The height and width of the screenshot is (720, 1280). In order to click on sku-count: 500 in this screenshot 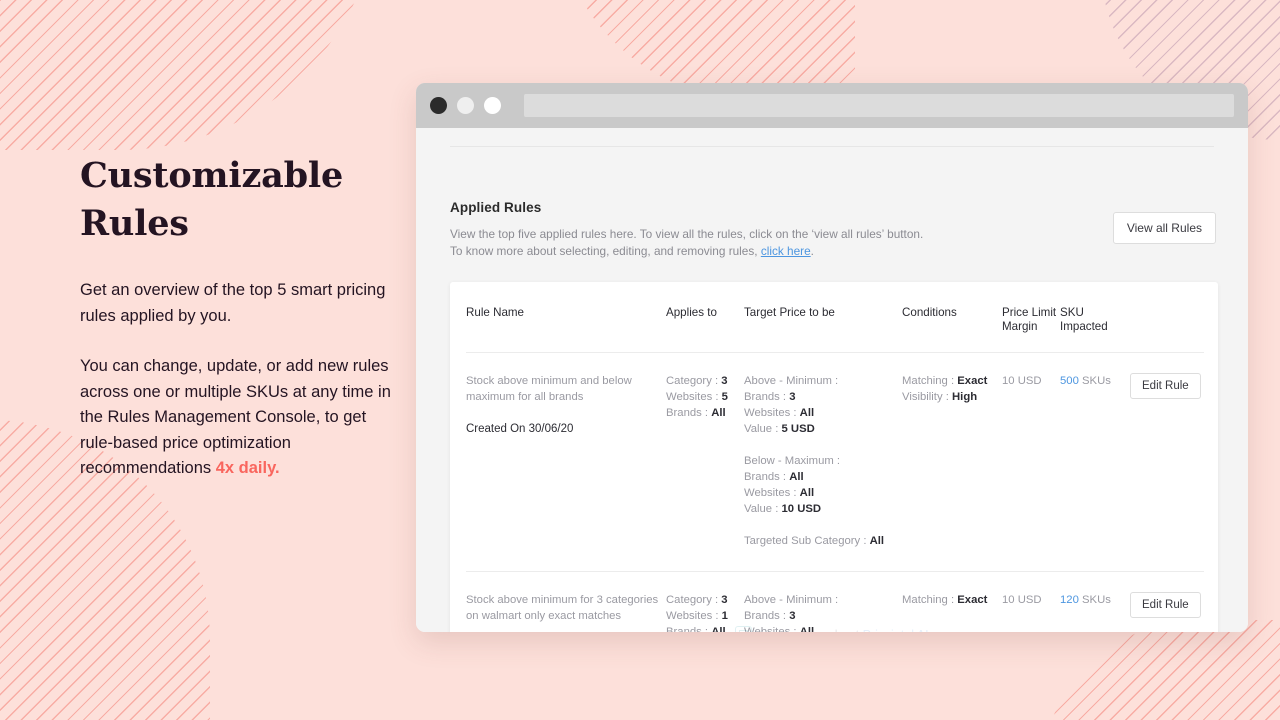, I will do `click(1069, 381)`.